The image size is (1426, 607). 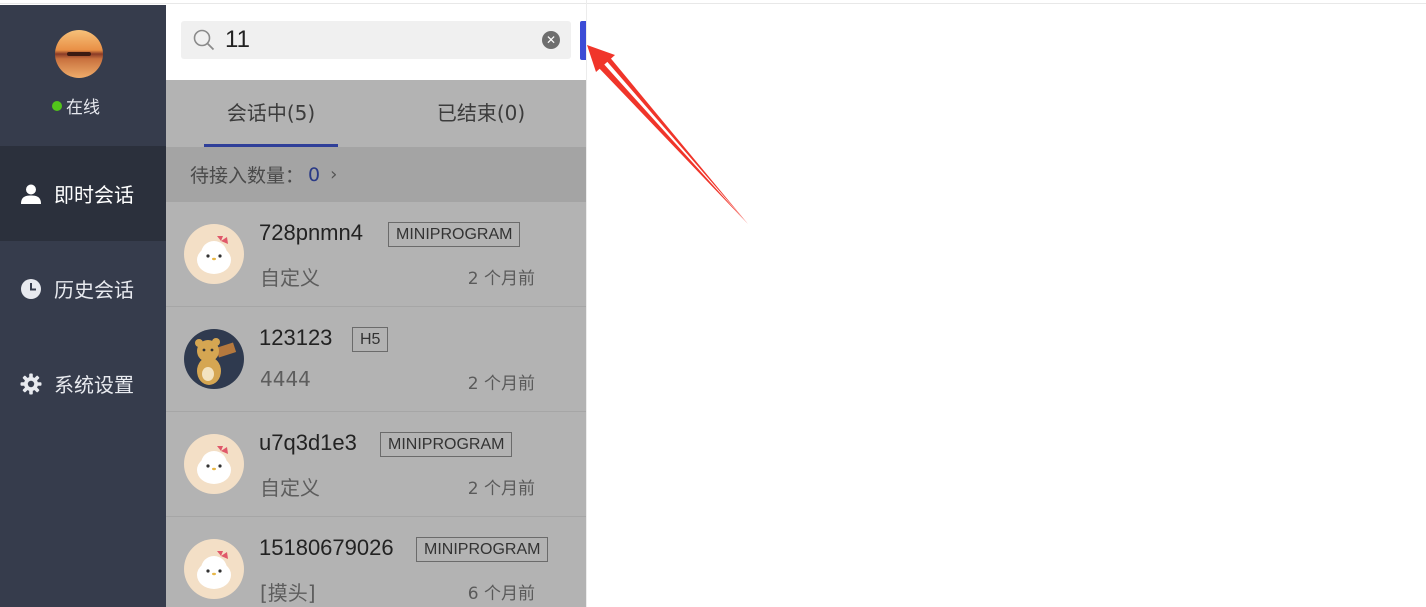 What do you see at coordinates (285, 379) in the screenshot?
I see `last-message: 4444` at bounding box center [285, 379].